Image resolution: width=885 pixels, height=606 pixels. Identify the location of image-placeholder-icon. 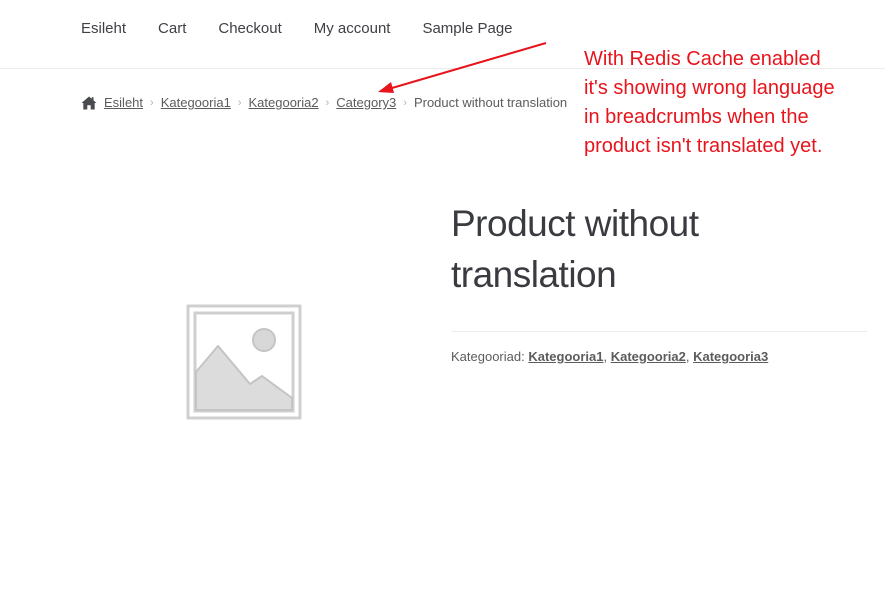
(244, 362).